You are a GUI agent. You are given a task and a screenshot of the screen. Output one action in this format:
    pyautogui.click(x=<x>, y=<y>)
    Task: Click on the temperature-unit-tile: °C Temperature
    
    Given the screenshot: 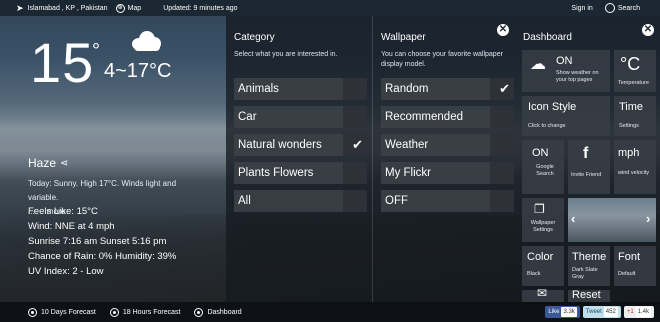 What is the action you would take?
    pyautogui.click(x=635, y=71)
    